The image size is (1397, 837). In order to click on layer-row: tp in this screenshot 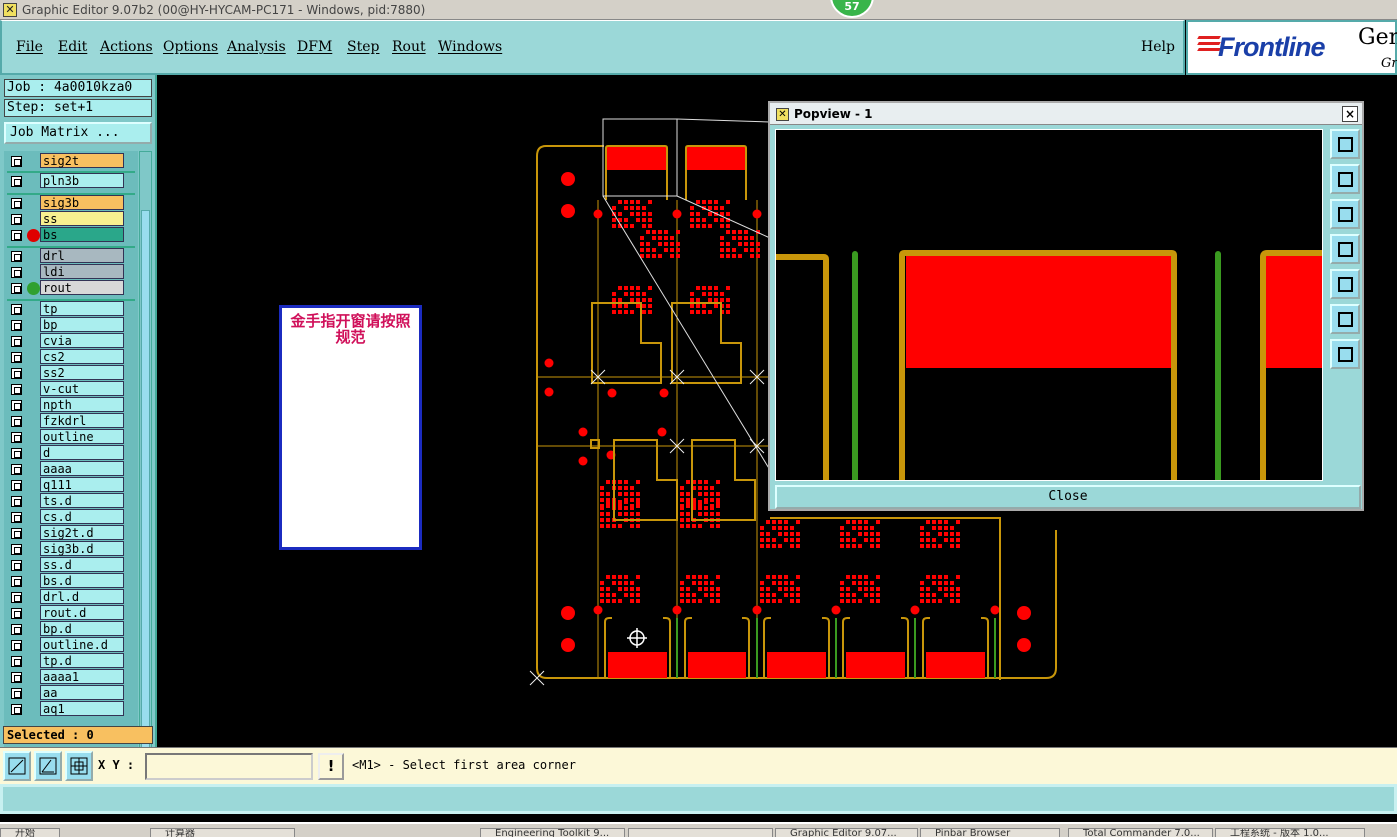, I will do `click(71, 309)`.